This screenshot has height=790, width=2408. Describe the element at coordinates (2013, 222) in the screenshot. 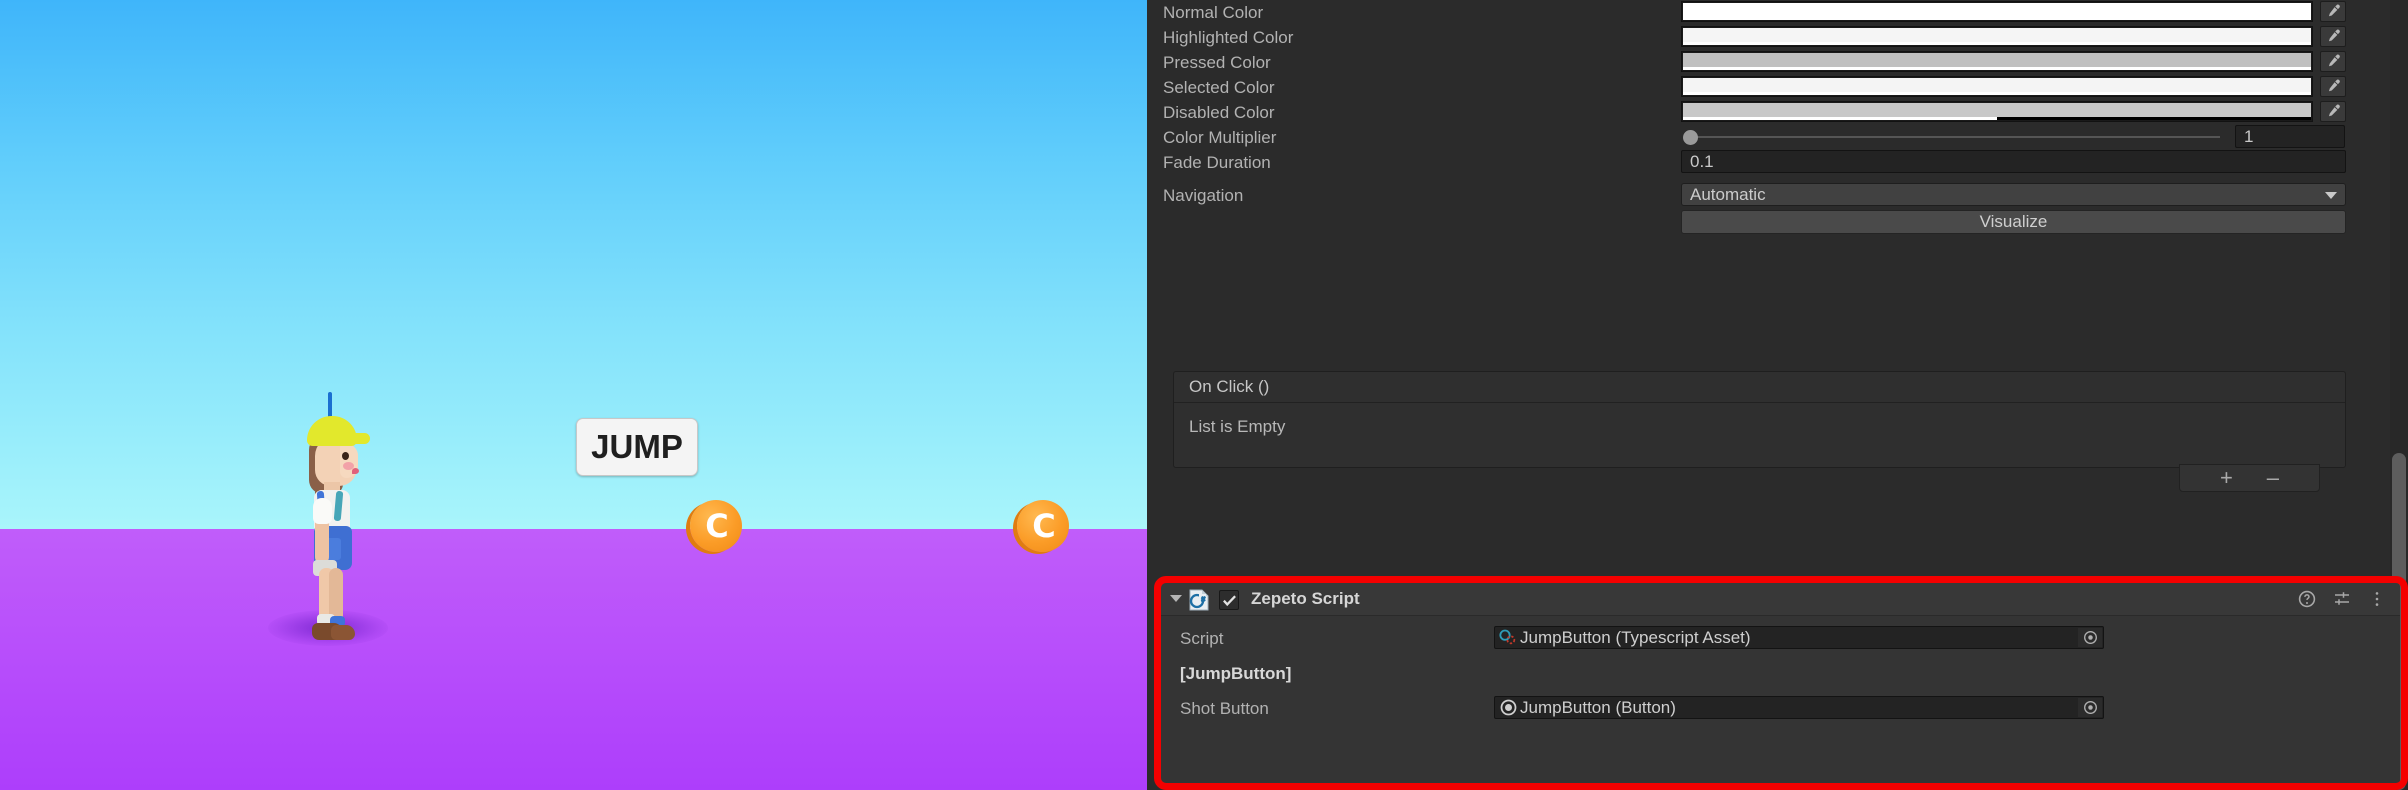

I see `visualize-button: Visualize` at that location.